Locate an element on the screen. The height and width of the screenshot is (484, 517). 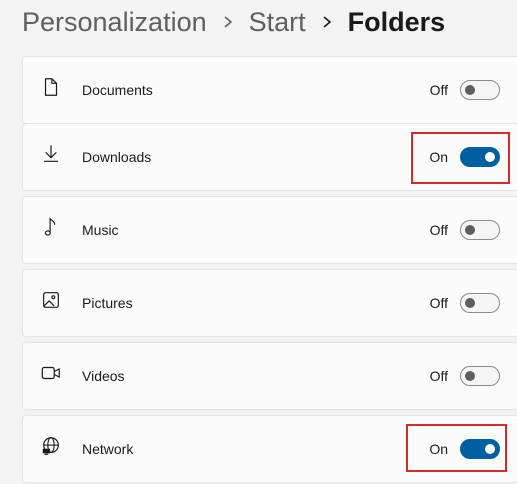
folder-row-videos: Videos Off is located at coordinates (269, 376).